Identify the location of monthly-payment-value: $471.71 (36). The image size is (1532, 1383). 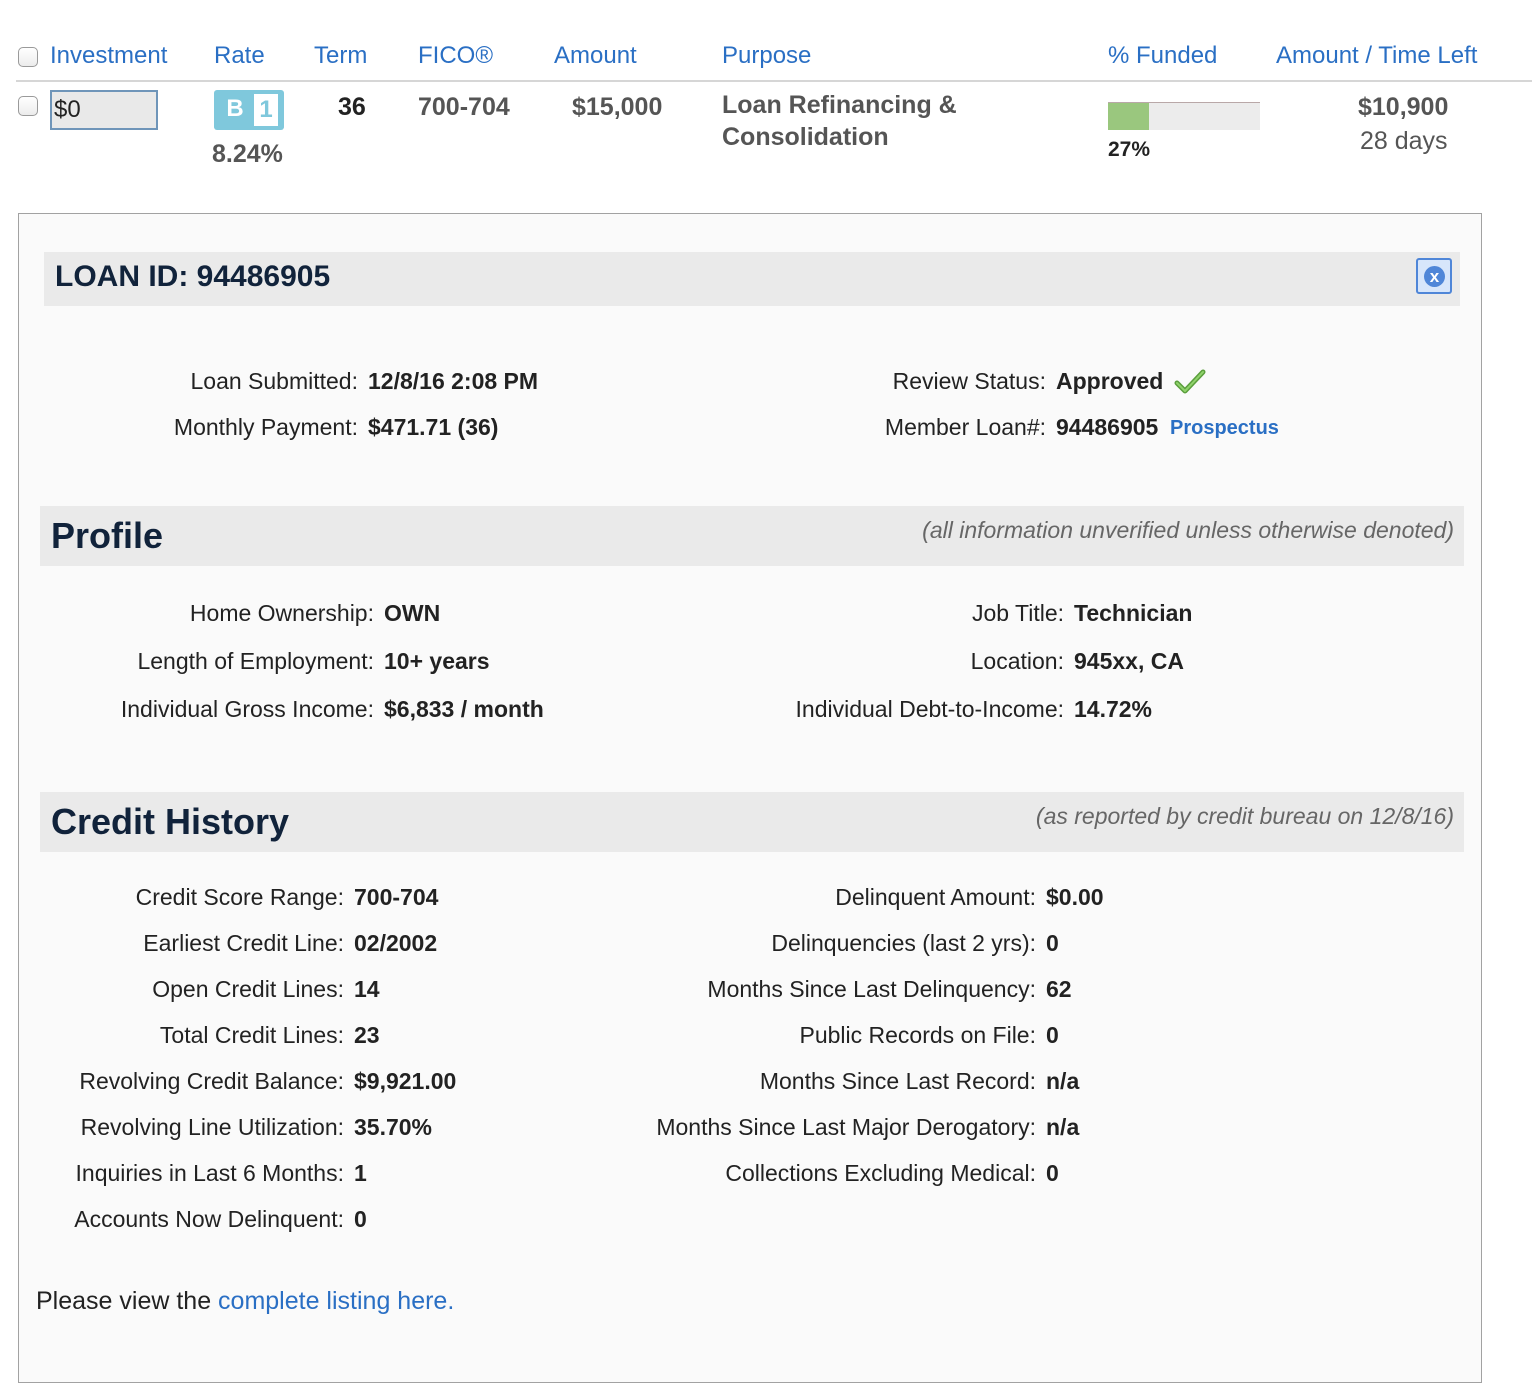
(433, 427).